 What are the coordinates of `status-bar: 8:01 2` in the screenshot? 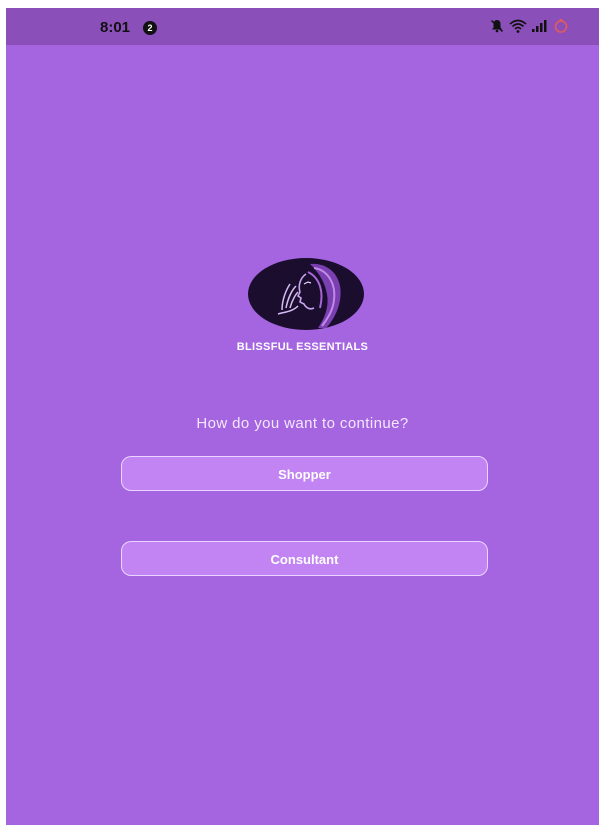 It's located at (302, 26).